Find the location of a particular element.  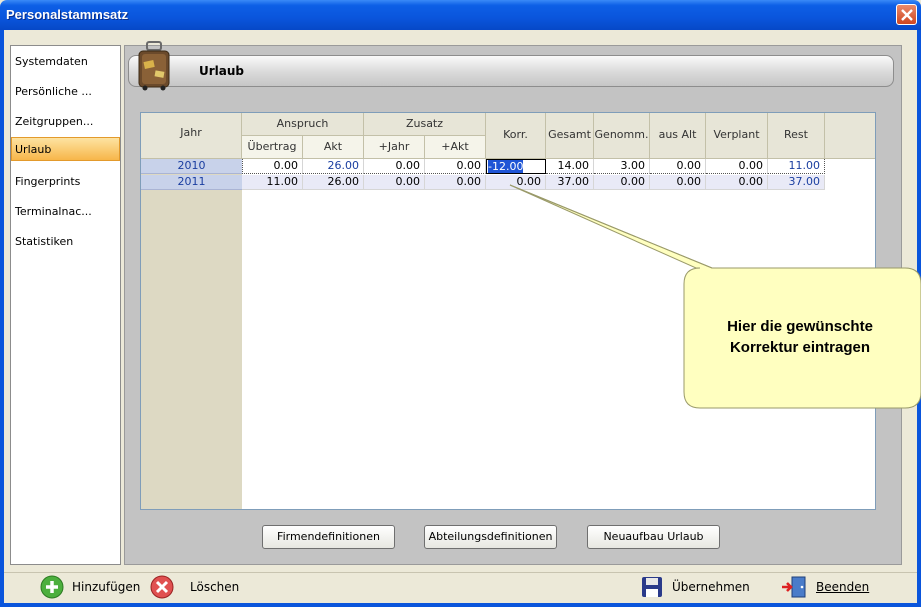

neuaufbau-urlaub-button: Neuaufbau Urlaub is located at coordinates (653, 537).